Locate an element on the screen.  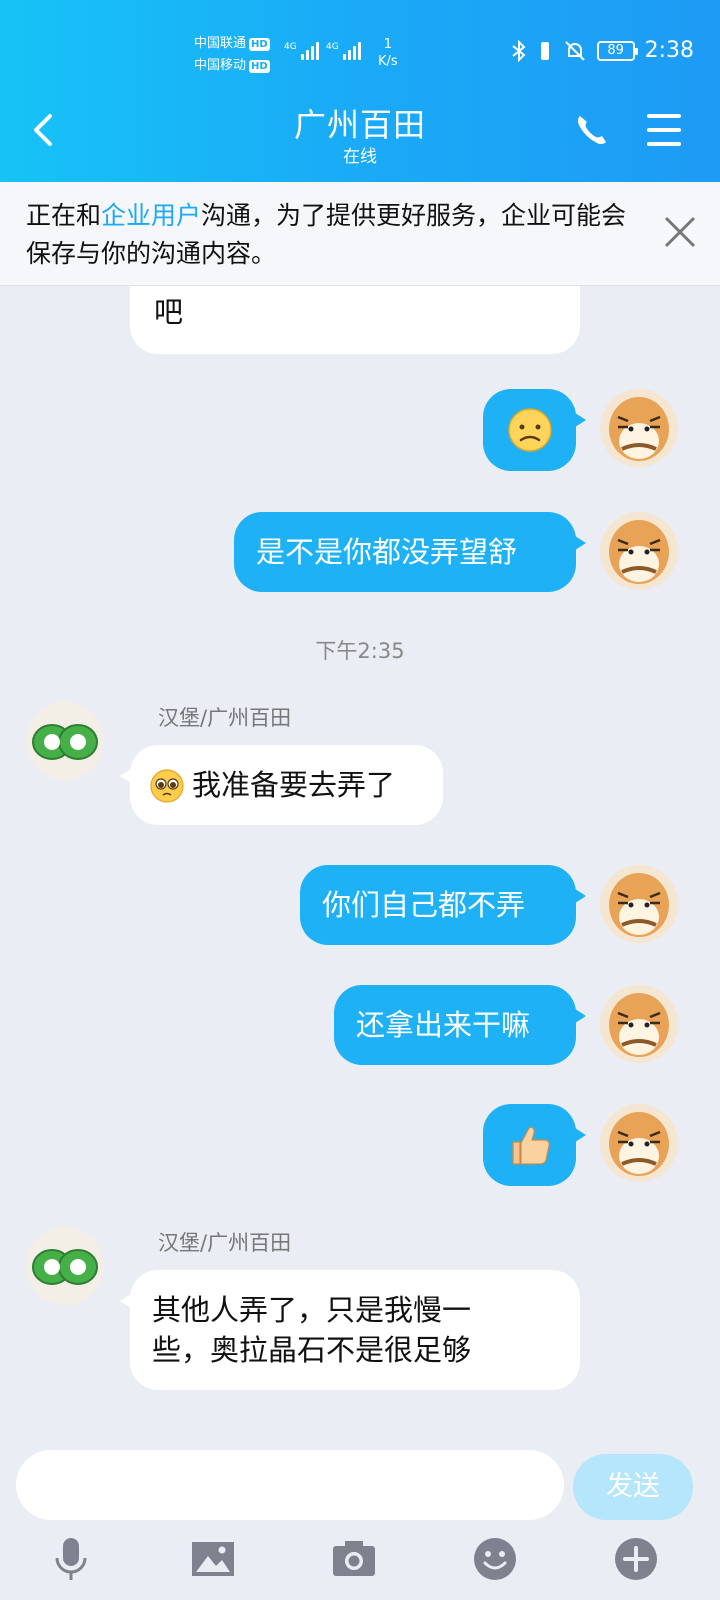
pleading-face-icon is located at coordinates (167, 786).